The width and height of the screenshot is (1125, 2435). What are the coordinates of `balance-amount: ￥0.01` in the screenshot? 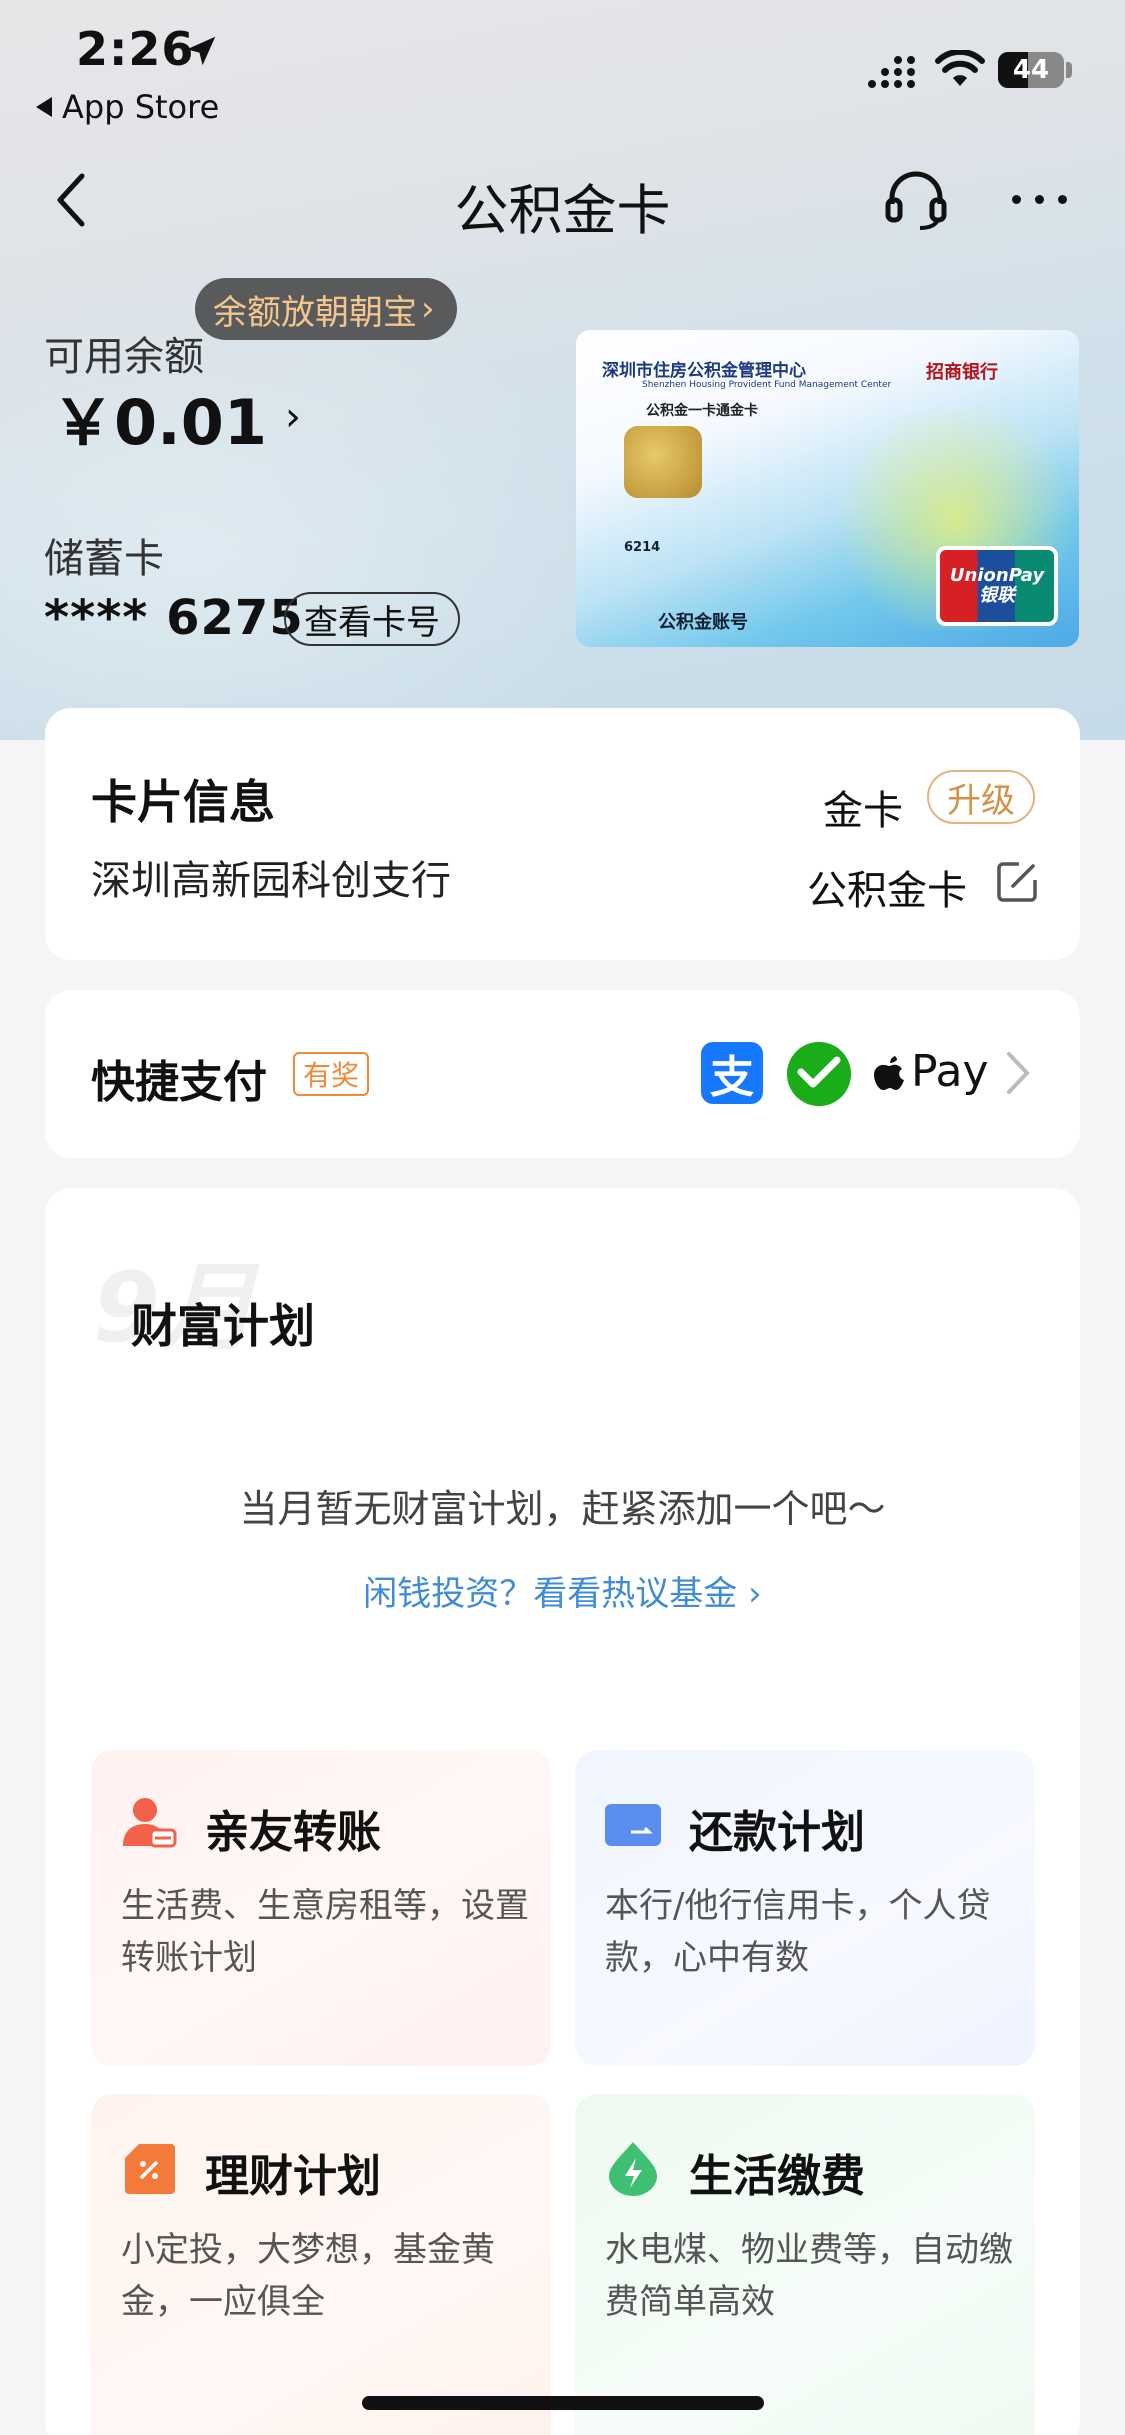 It's located at (159, 422).